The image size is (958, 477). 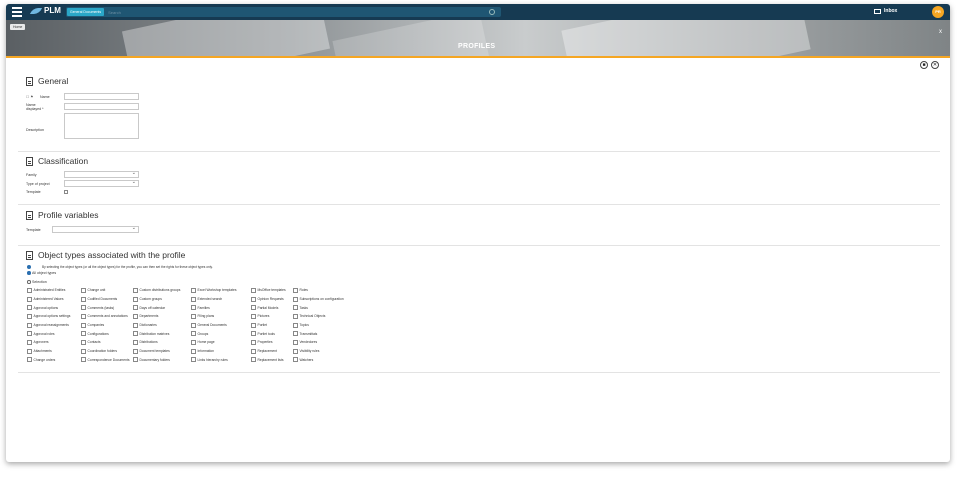 What do you see at coordinates (213, 342) in the screenshot?
I see `object-type-checkbox-item: Home page` at bounding box center [213, 342].